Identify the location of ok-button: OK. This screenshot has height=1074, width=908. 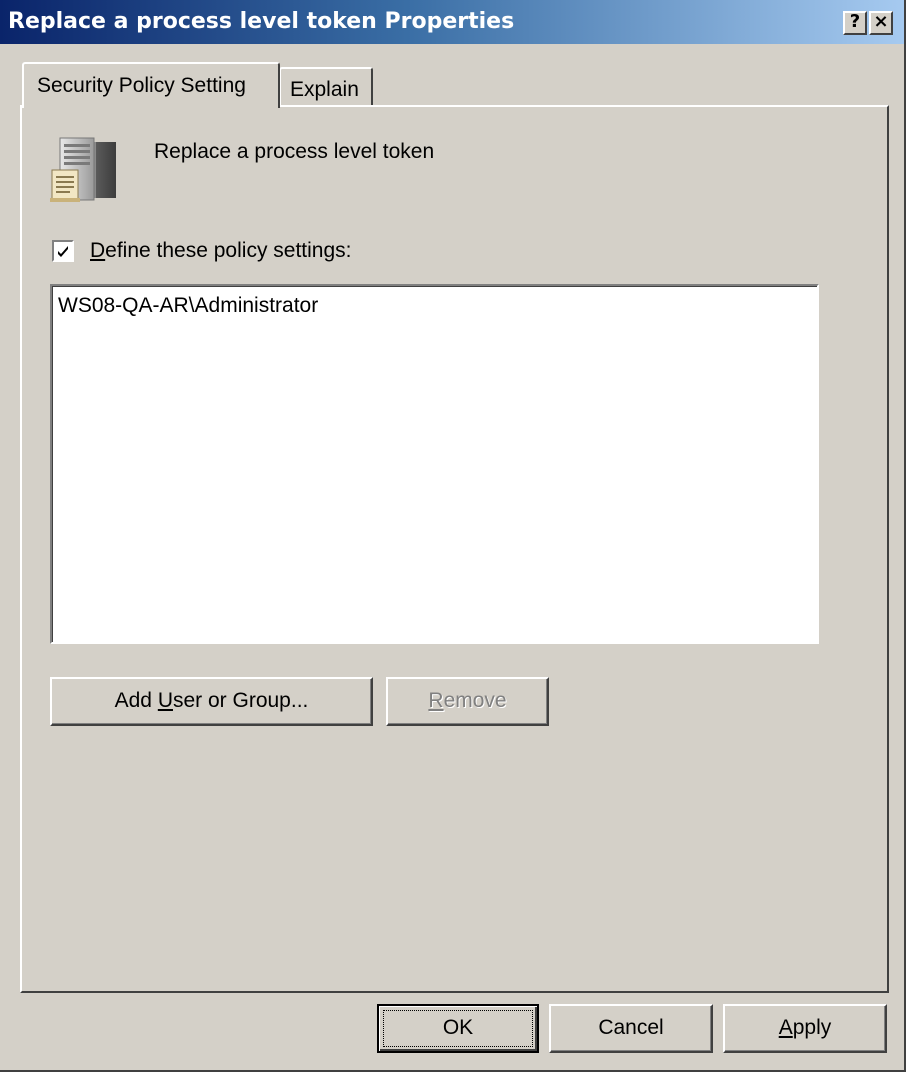
(458, 1028).